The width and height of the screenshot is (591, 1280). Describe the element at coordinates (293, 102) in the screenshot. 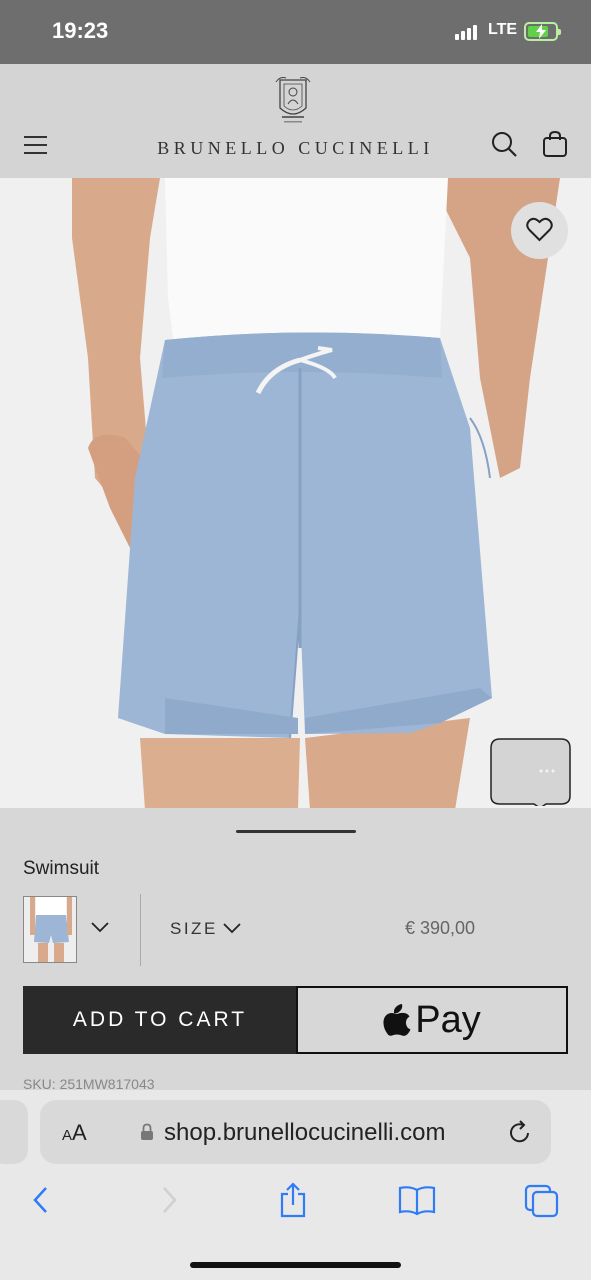

I see `brand-emblem-logo` at that location.